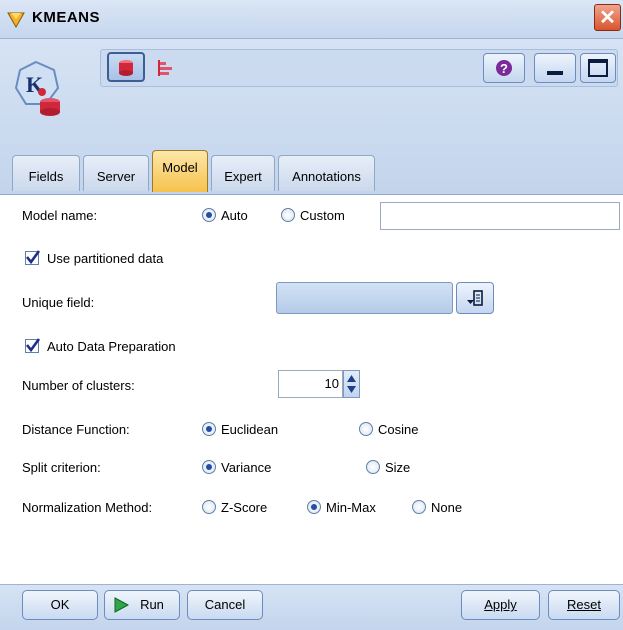 Image resolution: width=623 pixels, height=630 pixels. I want to click on close-button: ✕, so click(607, 17).